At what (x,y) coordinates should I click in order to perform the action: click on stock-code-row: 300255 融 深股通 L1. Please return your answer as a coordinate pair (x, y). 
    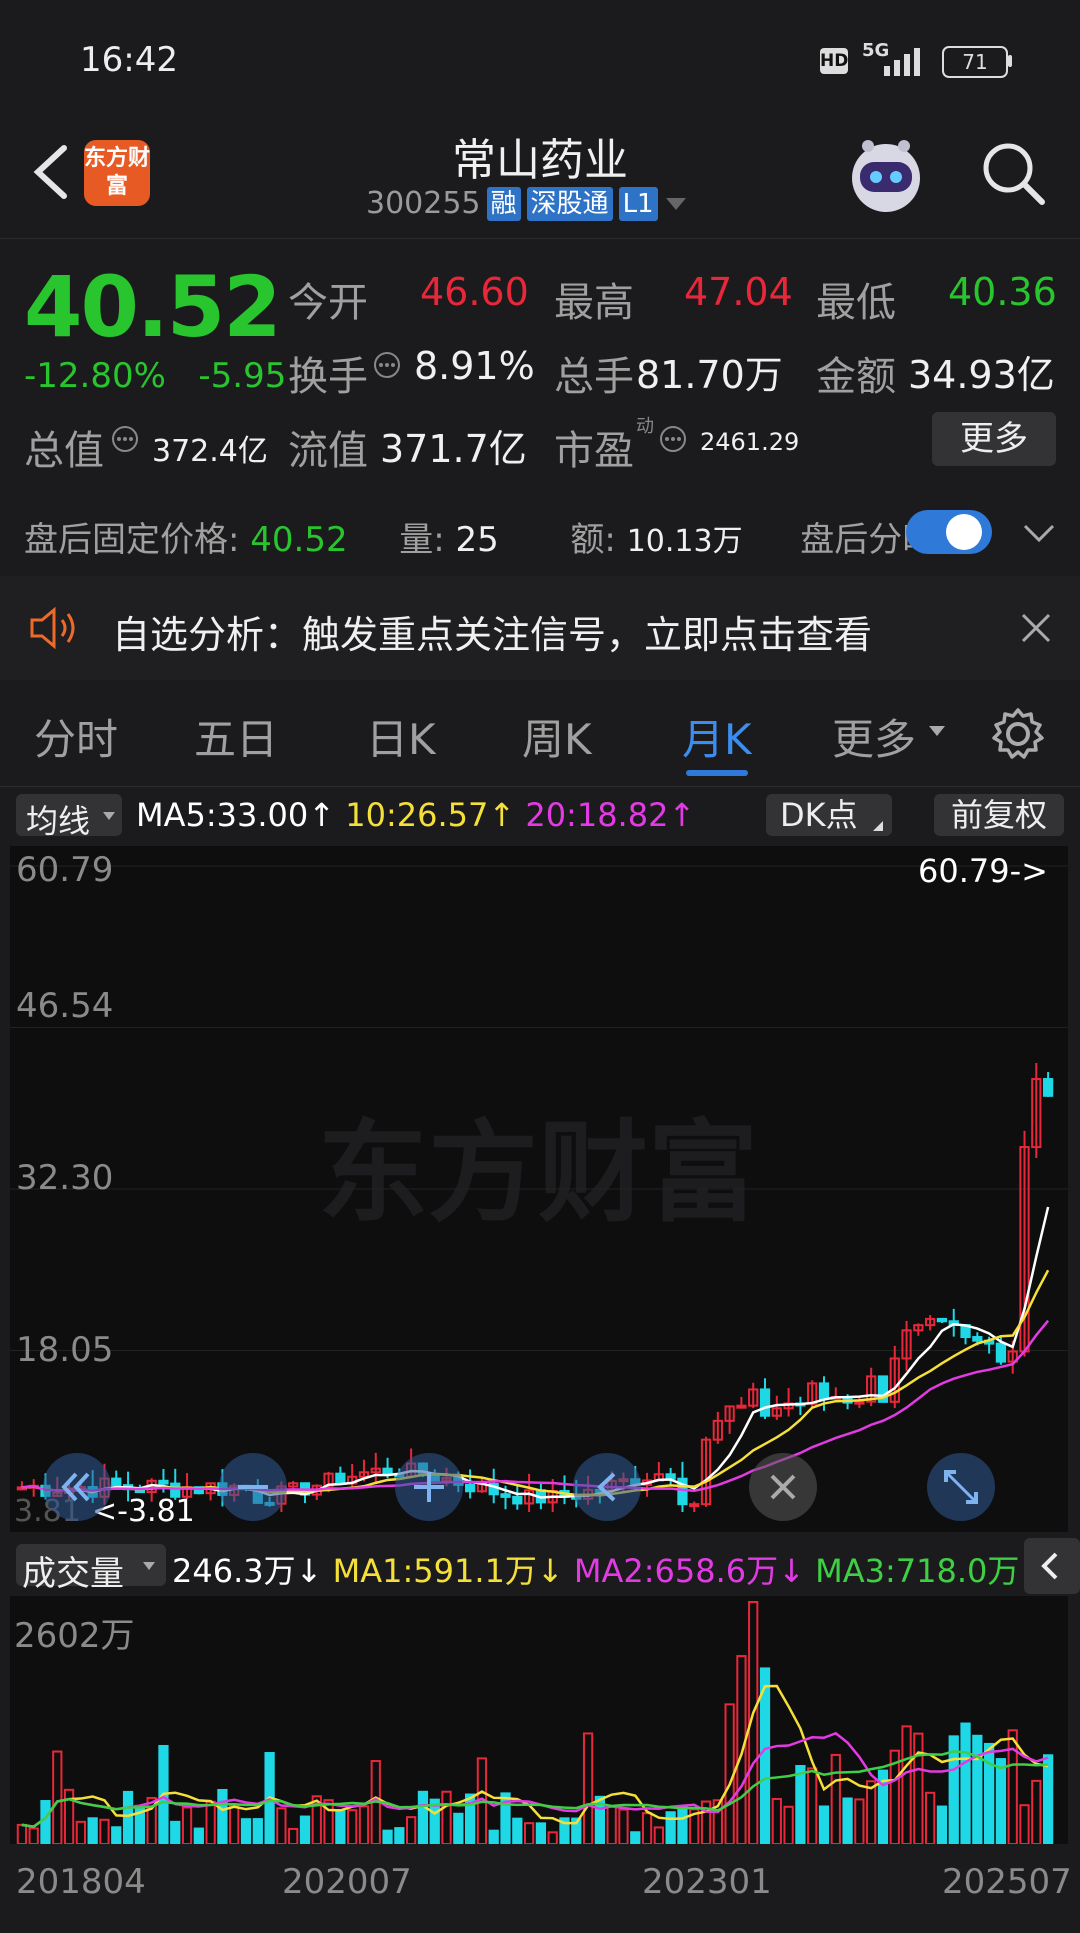
    Looking at the image, I should click on (527, 203).